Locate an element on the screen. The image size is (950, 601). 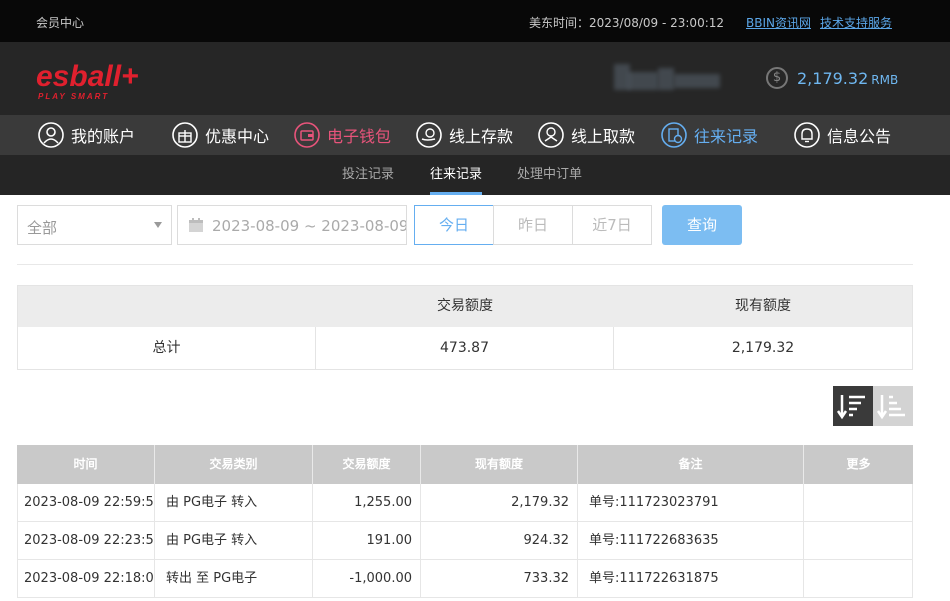
sub-nav: 投注记录 往来记录 处理中订单 is located at coordinates (475, 175).